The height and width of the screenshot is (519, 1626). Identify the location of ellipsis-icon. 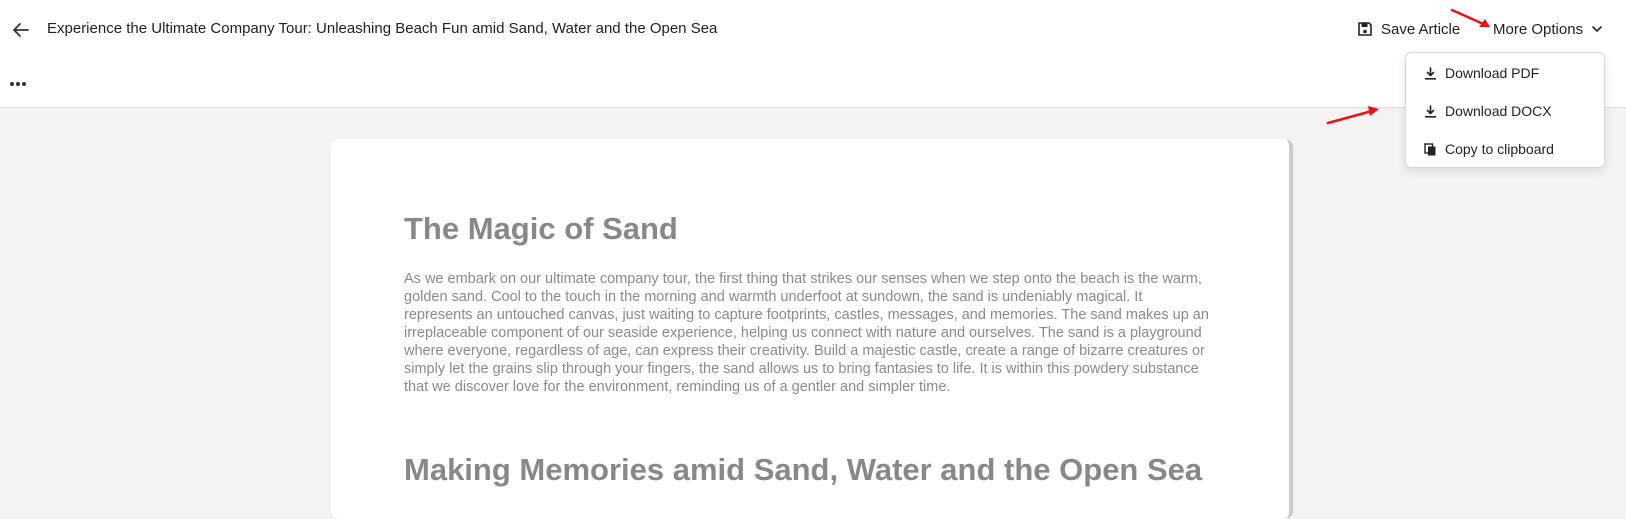
(18, 84).